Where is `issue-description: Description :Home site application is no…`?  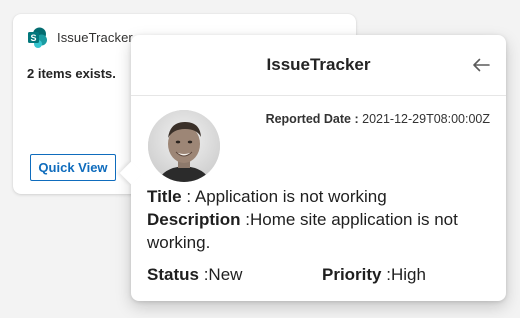
issue-description: Description :Home site application is no… is located at coordinates (319, 231).